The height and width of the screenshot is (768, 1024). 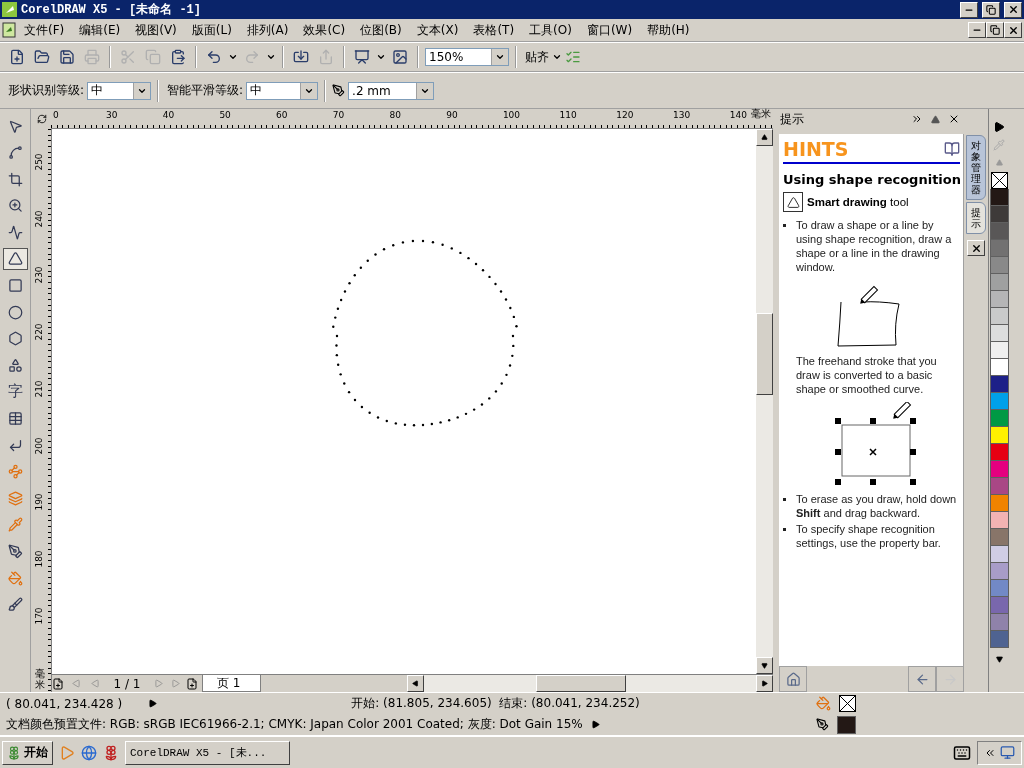 I want to click on start-button: 开始, so click(x=27, y=752).